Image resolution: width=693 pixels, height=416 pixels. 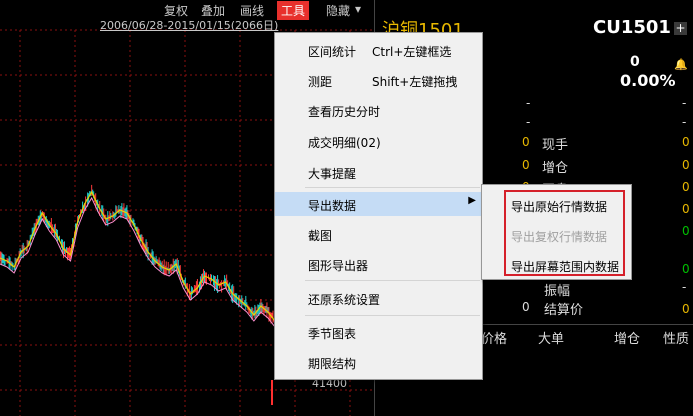 I want to click on quote-label-add-position: 增仓, so click(x=555, y=168).